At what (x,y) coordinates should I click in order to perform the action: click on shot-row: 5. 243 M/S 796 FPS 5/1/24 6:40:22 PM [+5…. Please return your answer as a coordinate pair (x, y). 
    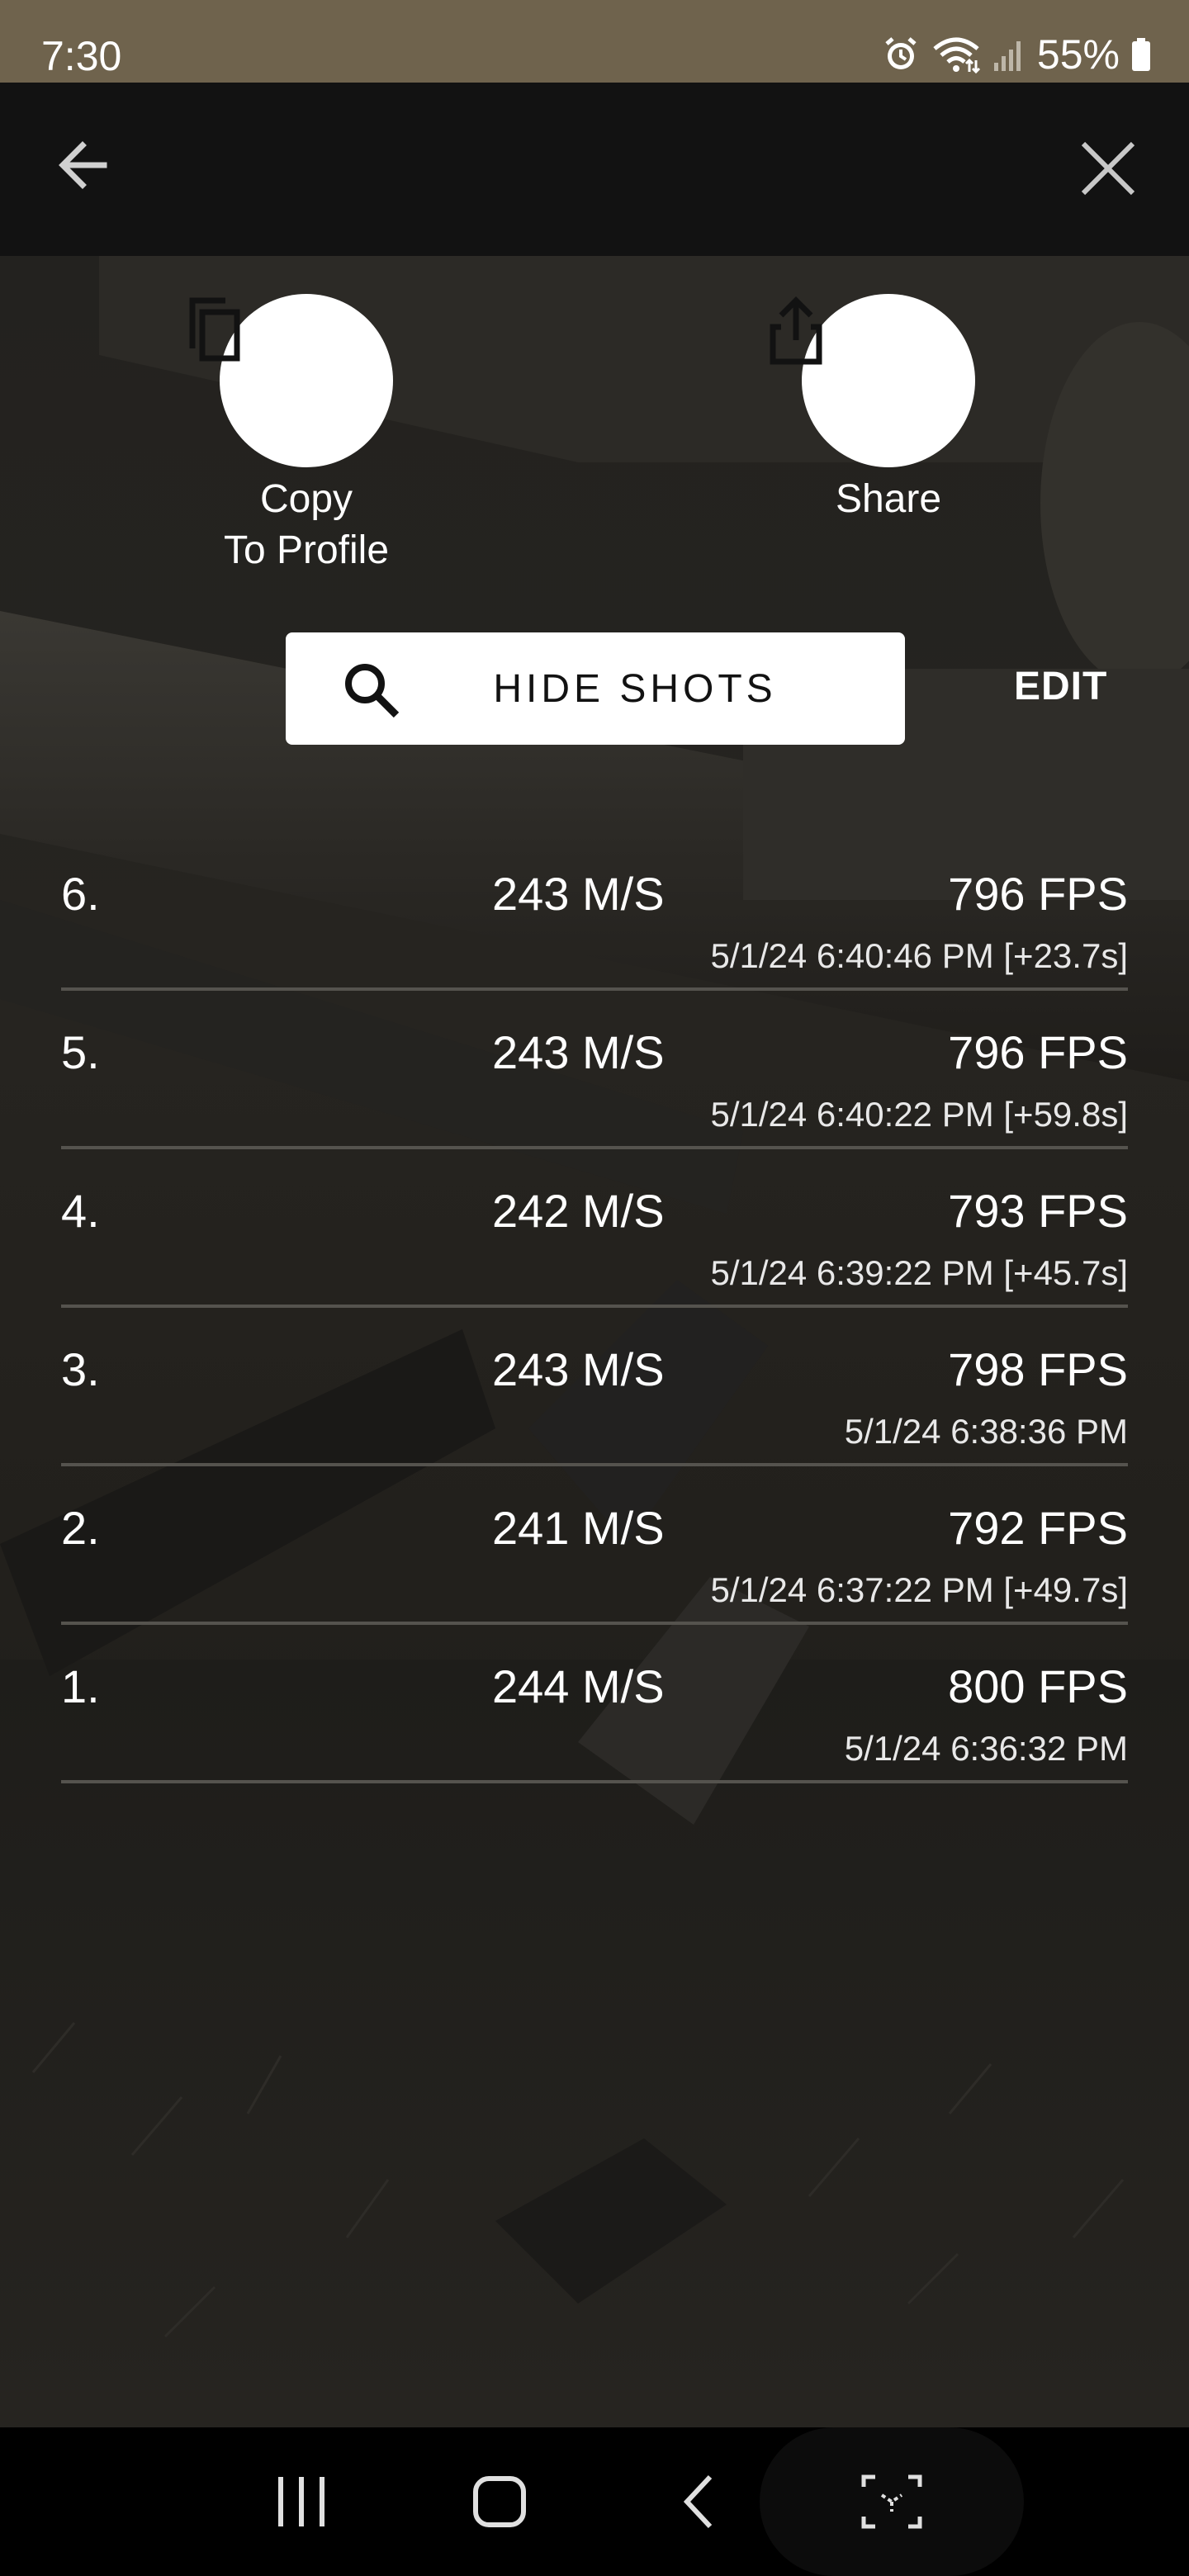
    Looking at the image, I should click on (594, 1070).